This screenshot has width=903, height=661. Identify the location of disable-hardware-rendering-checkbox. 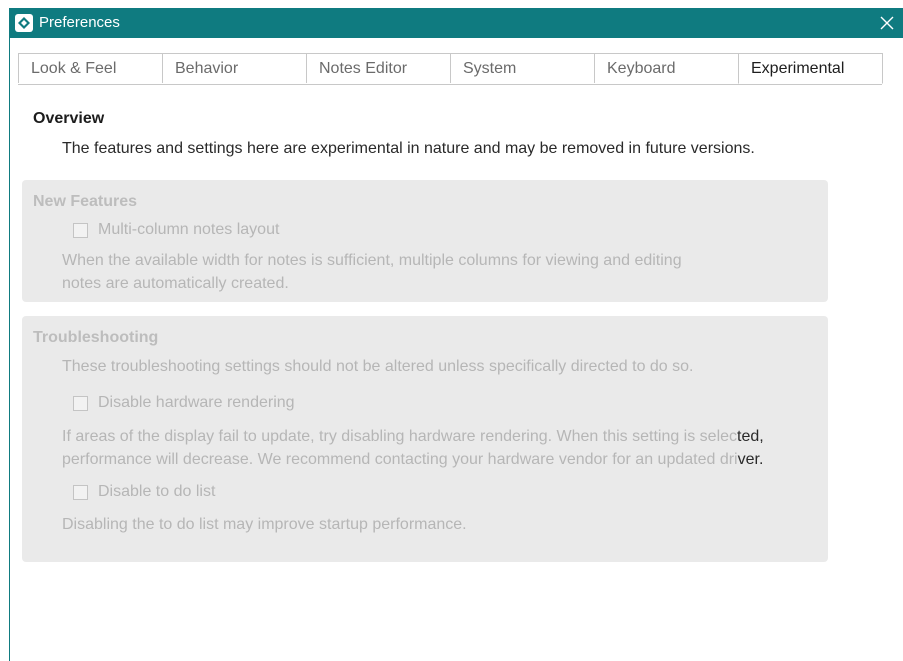
(80, 403).